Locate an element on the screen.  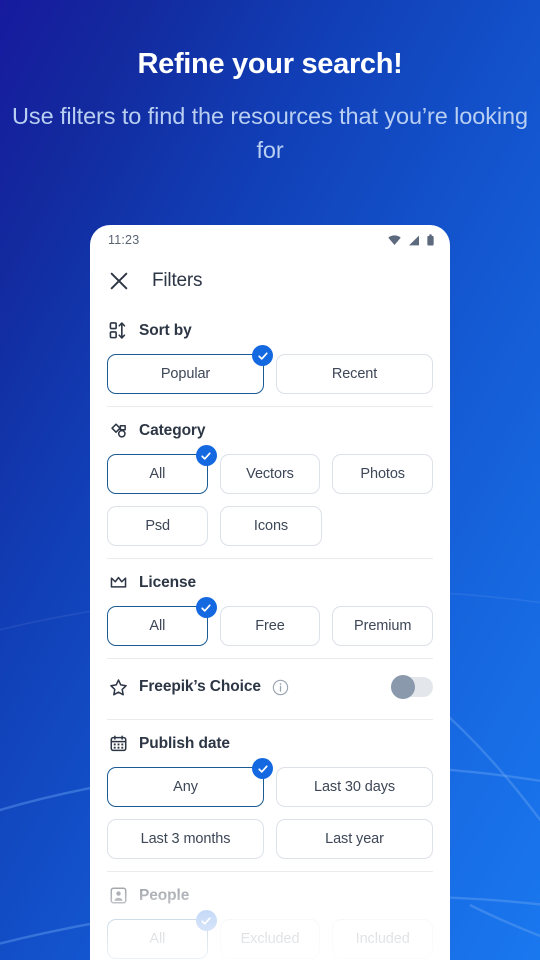
chip-label: Included is located at coordinates (382, 939).